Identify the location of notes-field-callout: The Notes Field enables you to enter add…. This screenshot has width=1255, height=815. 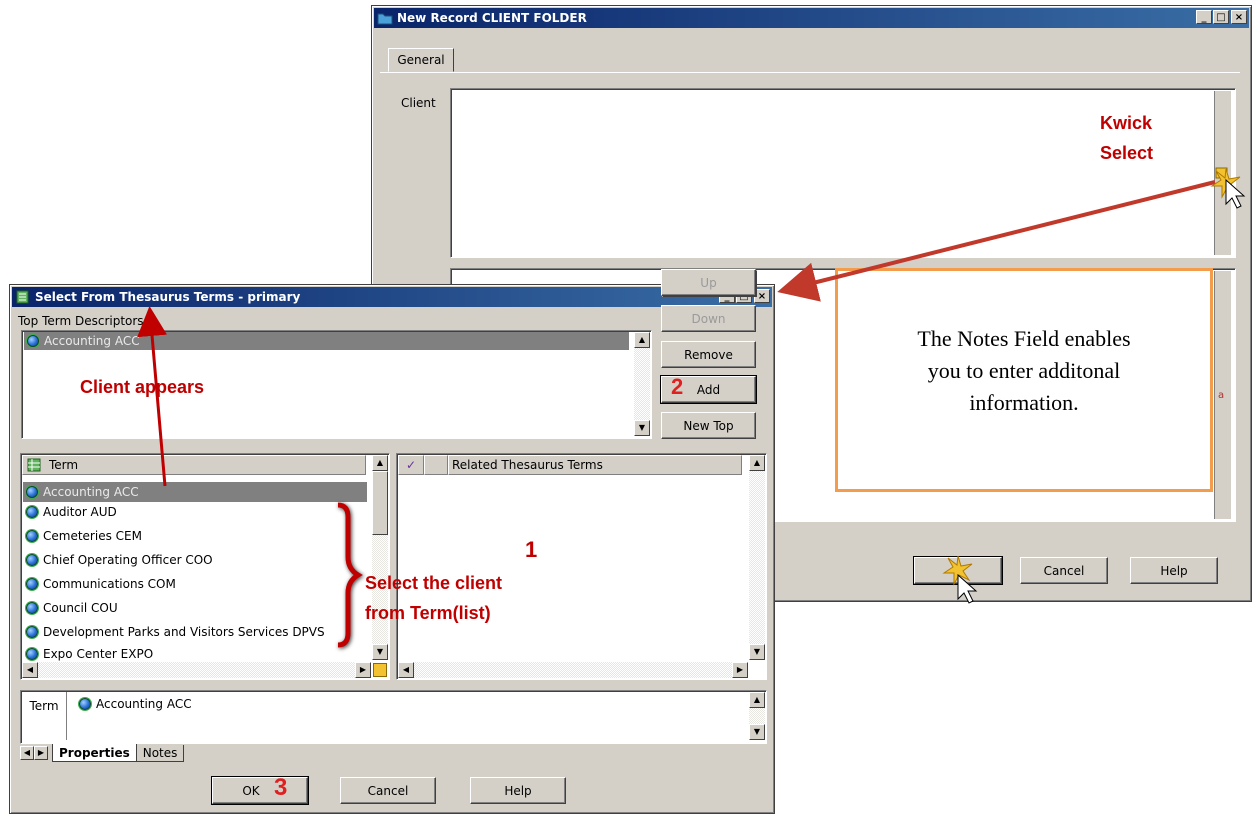
(1024, 380).